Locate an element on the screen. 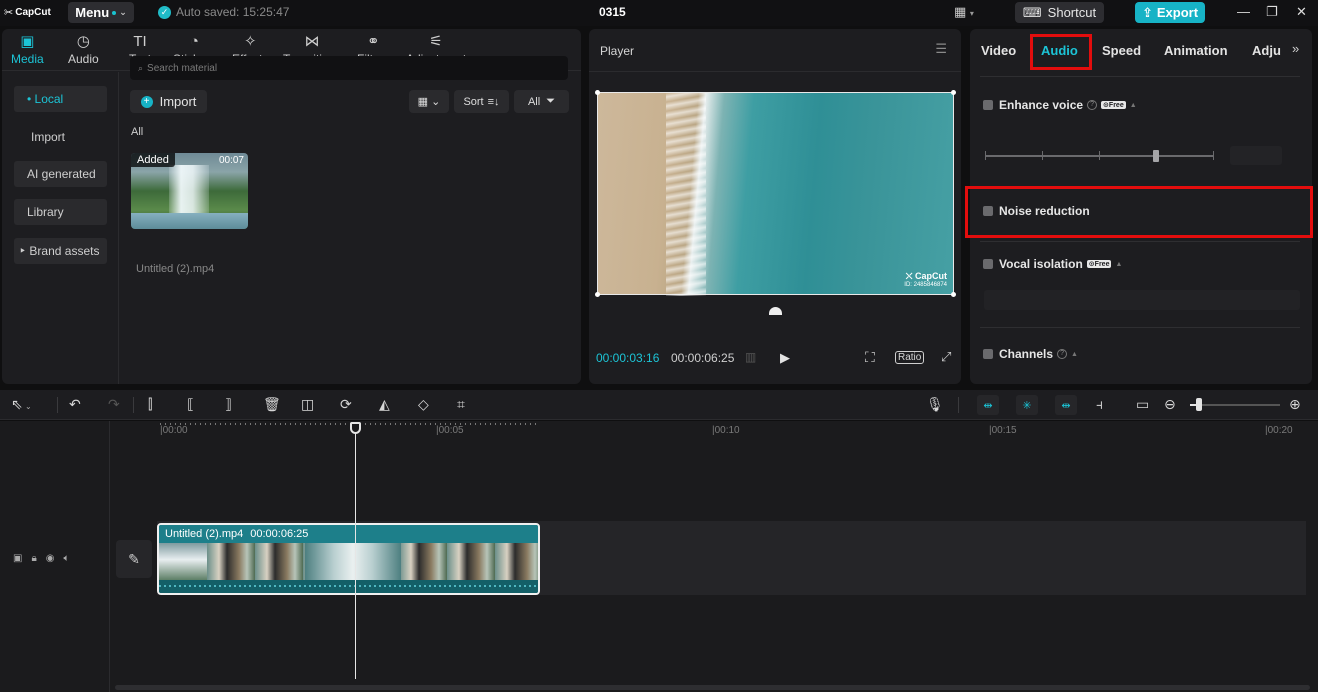 Image resolution: width=1318 pixels, height=692 pixels. pencil-icon: ✎ is located at coordinates (134, 558).